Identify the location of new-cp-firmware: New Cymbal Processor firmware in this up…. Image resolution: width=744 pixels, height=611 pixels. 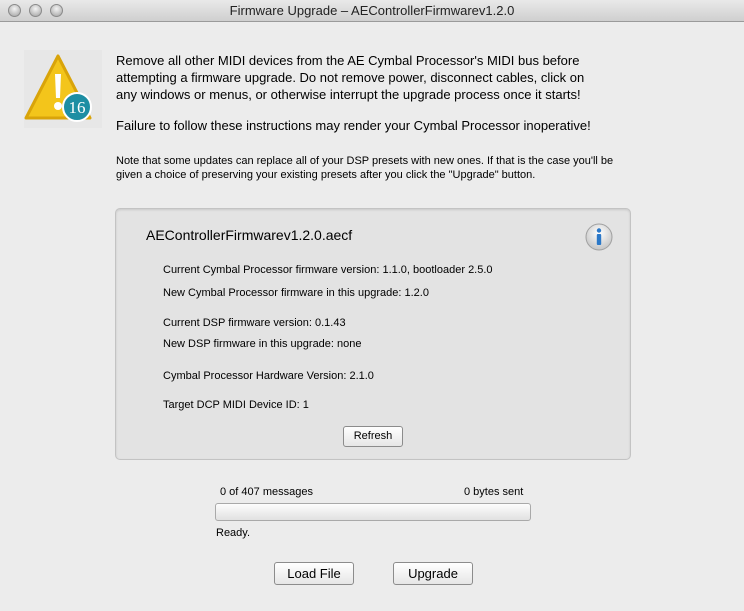
(296, 293).